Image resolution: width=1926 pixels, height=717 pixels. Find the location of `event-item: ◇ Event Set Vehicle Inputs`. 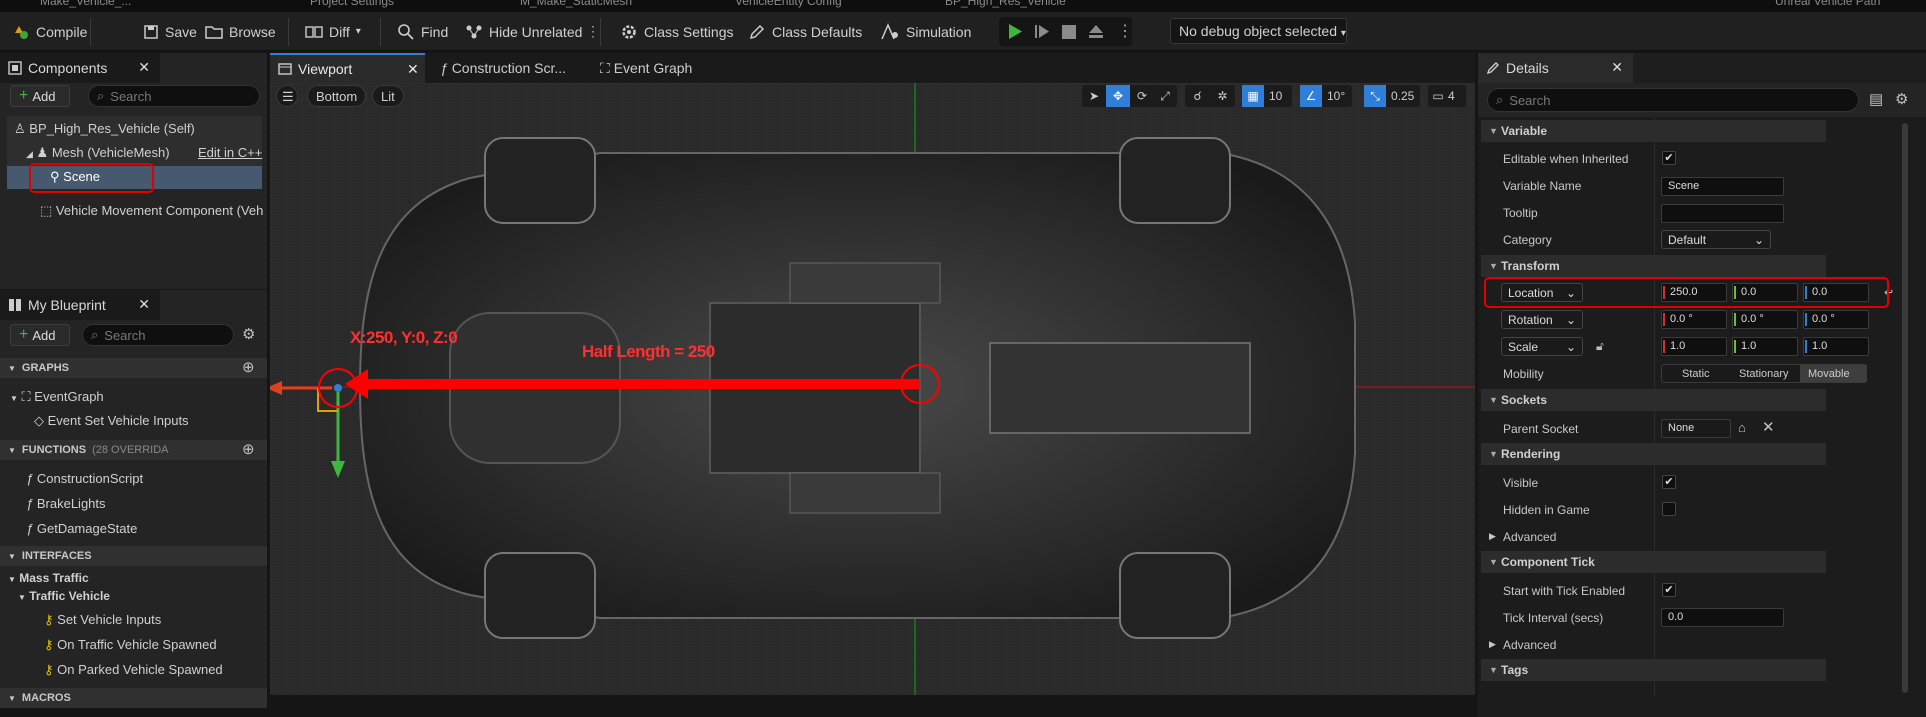

event-item: ◇ Event Set Vehicle Inputs is located at coordinates (111, 421).